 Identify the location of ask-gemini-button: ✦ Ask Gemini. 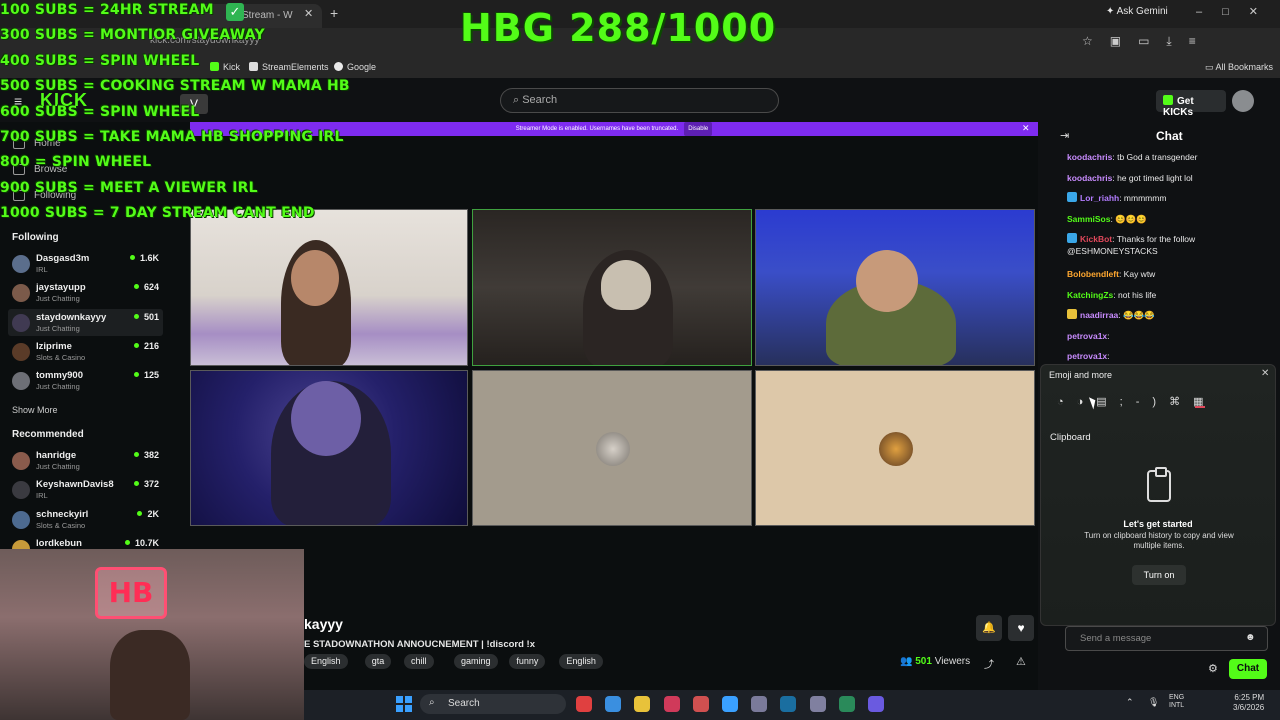
(1137, 11).